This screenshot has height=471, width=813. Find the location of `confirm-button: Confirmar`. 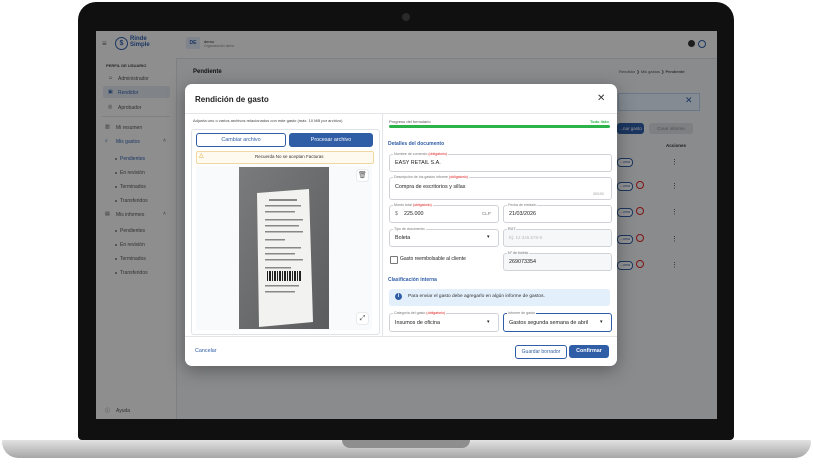

confirm-button: Confirmar is located at coordinates (589, 351).